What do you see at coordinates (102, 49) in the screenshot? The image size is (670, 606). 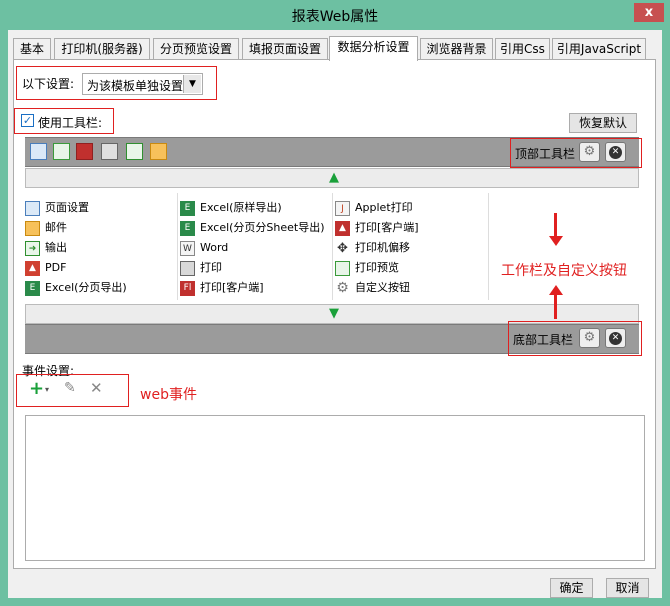 I see `tab-printer-server: 打印机(服务器)` at bounding box center [102, 49].